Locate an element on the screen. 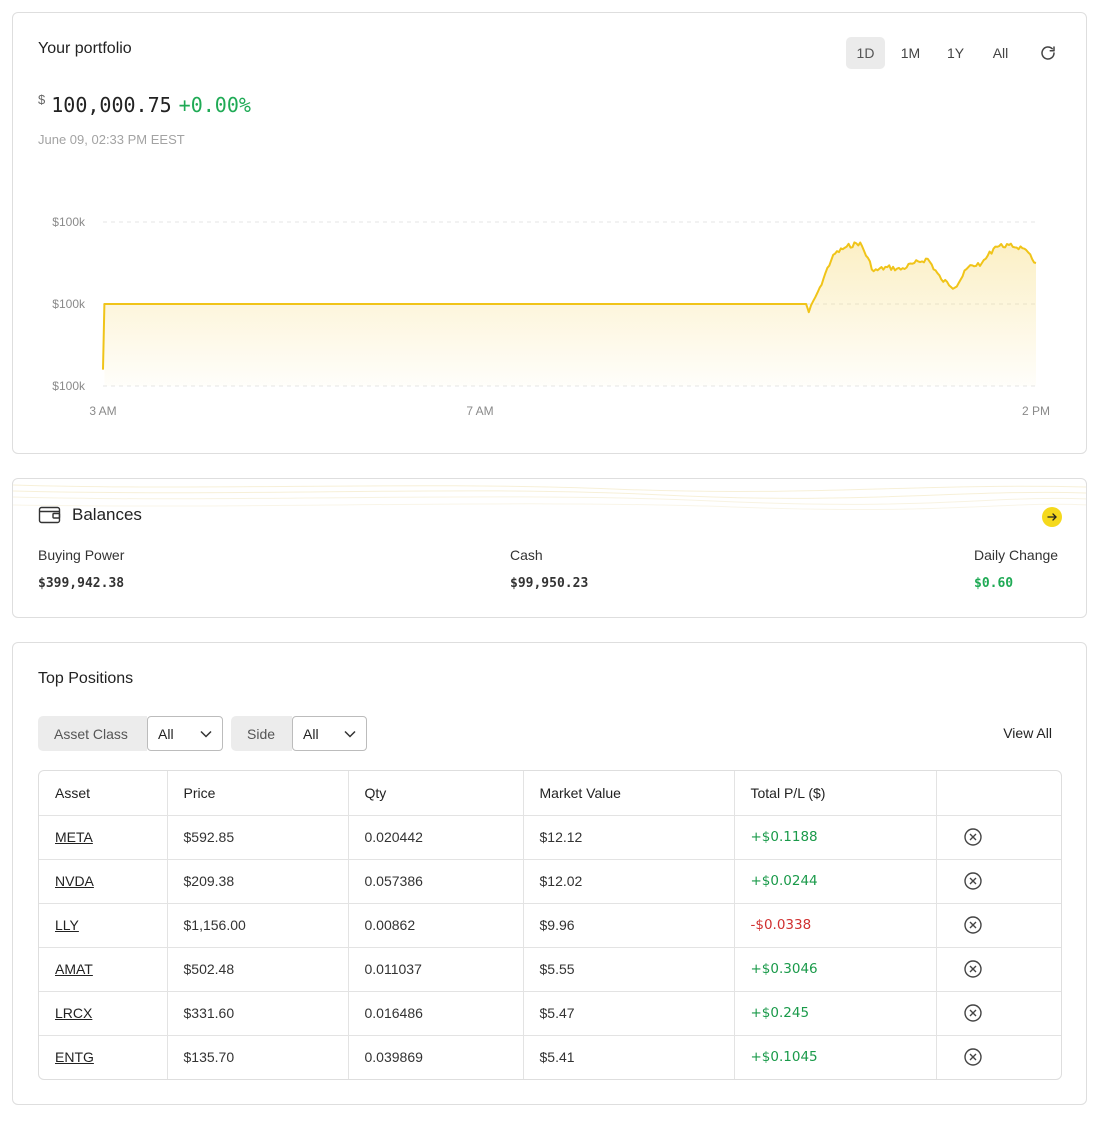  portfolio-value: $ 100,000.75 +0.00% is located at coordinates (144, 104).